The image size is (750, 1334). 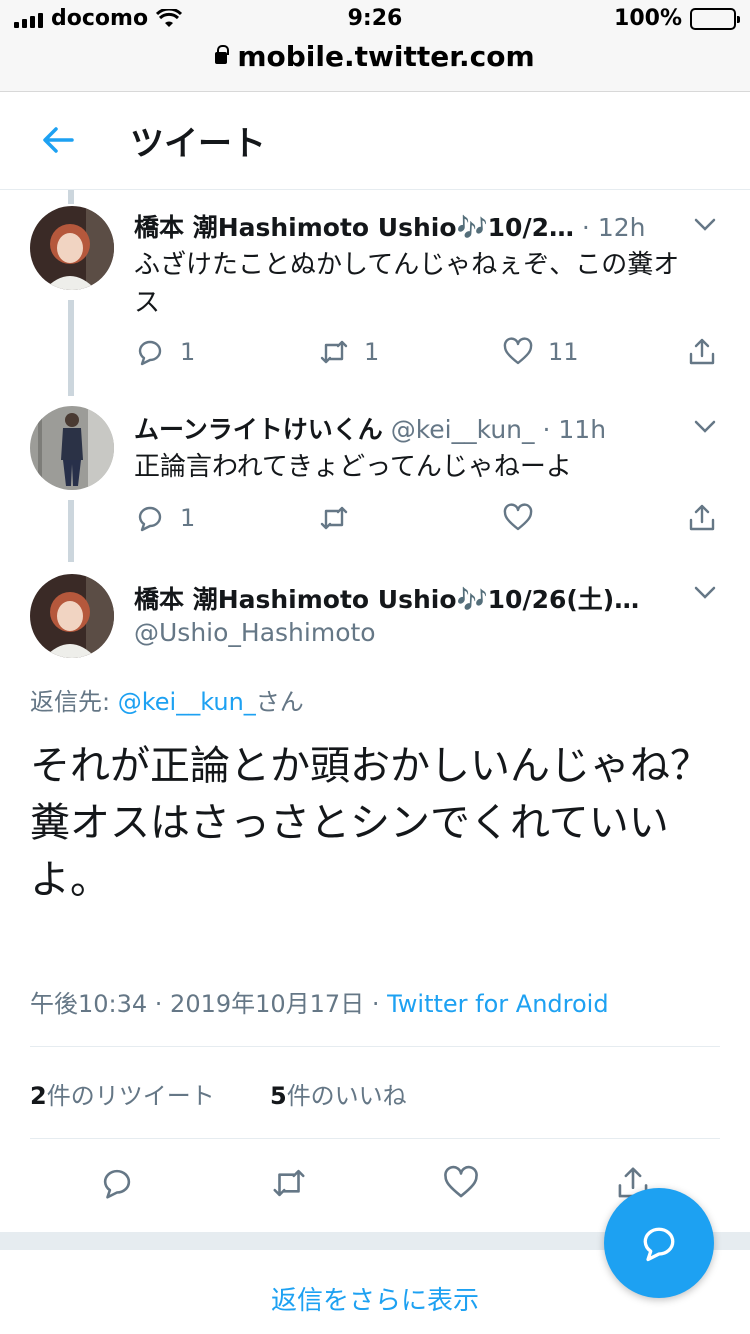 I want to click on lock-icon, so click(x=222, y=54).